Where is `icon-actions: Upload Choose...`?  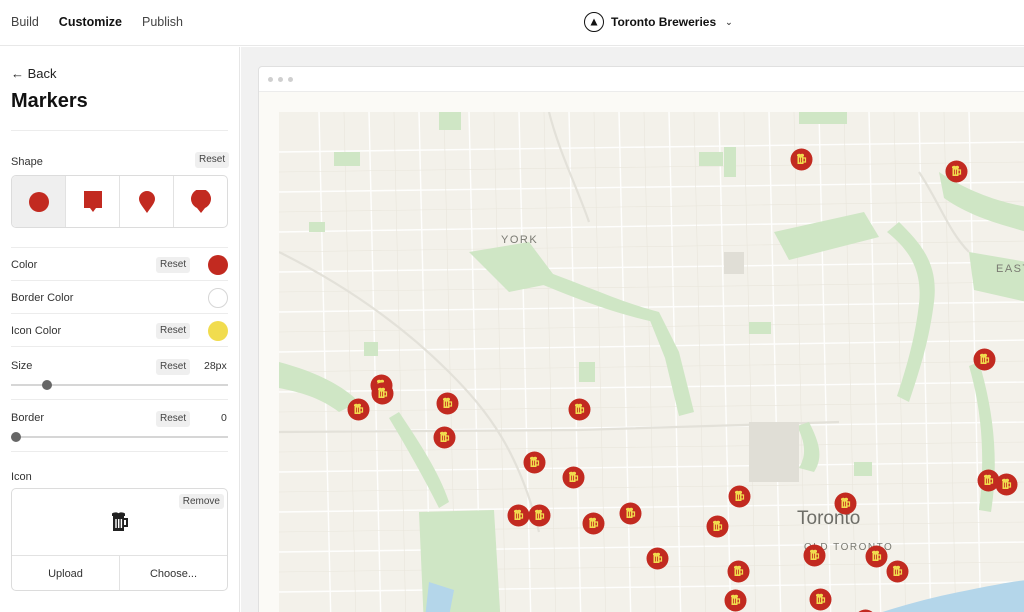 icon-actions: Upload Choose... is located at coordinates (119, 572).